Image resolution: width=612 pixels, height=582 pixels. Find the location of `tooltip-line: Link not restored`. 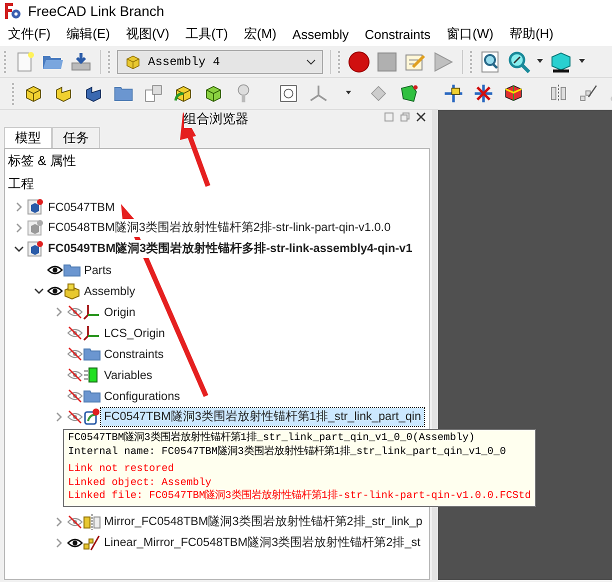

tooltip-line: Link not restored is located at coordinates (122, 469).